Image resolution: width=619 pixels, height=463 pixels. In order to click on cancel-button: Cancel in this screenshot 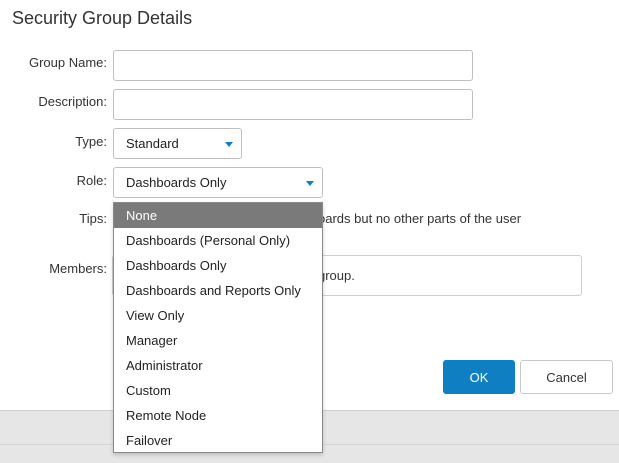, I will do `click(566, 377)`.